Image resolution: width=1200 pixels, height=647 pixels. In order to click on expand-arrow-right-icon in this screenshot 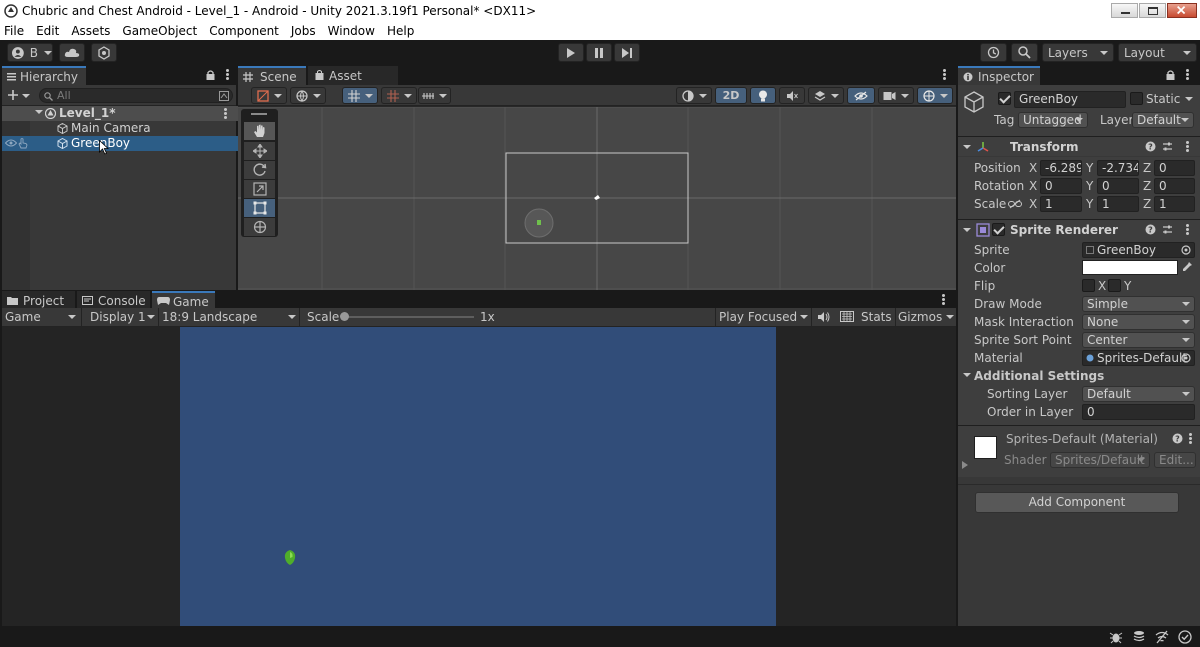, I will do `click(965, 465)`.